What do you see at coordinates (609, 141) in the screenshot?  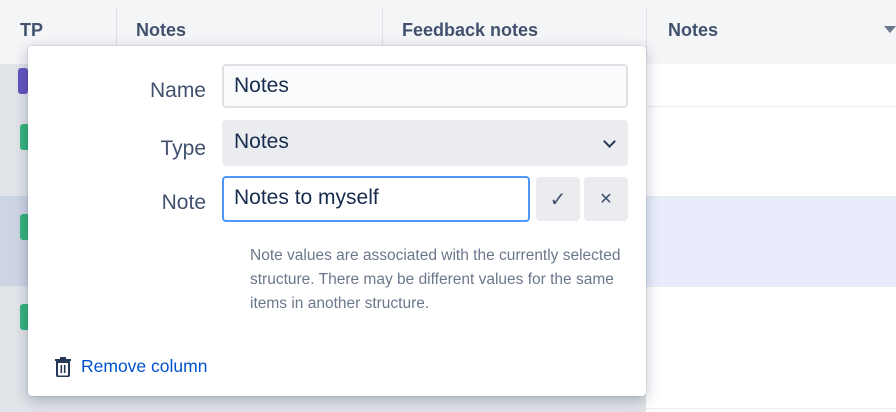 I see `chevron-down-icon` at bounding box center [609, 141].